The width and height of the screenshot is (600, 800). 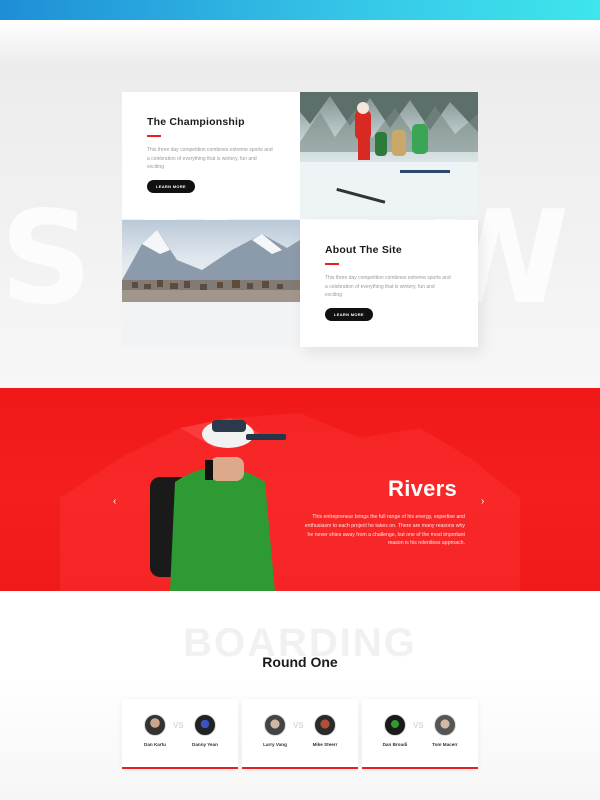 I want to click on player-b: Mike Steerr, so click(x=325, y=730).